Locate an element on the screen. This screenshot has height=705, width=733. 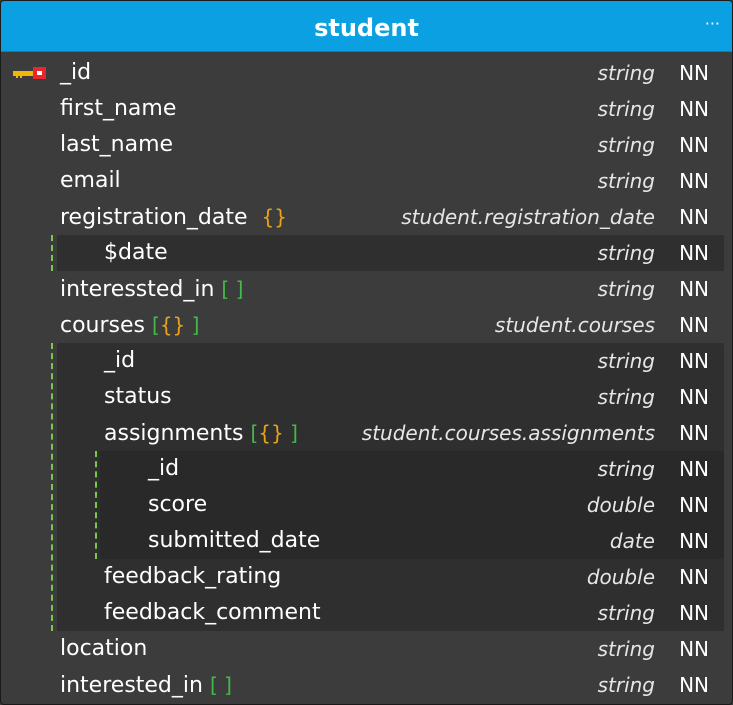
field-name: email is located at coordinates (90, 180).